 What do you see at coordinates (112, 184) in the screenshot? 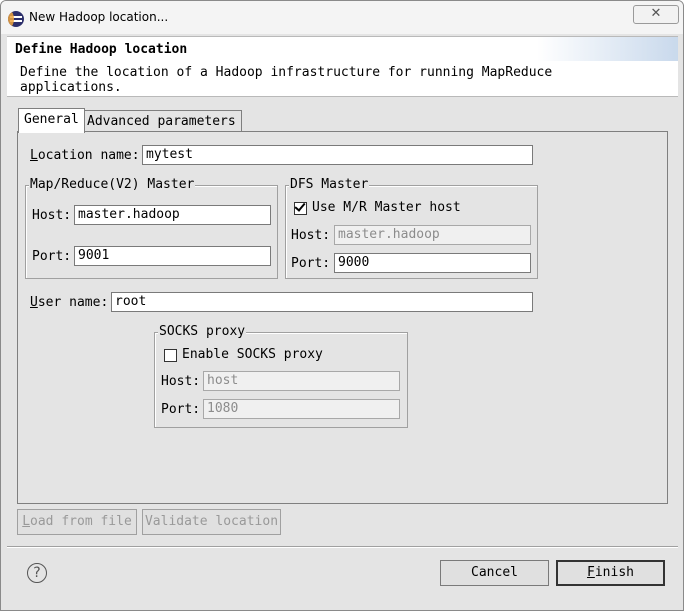
I see `mr-master-legend: Map/Reduce(V2) Master` at bounding box center [112, 184].